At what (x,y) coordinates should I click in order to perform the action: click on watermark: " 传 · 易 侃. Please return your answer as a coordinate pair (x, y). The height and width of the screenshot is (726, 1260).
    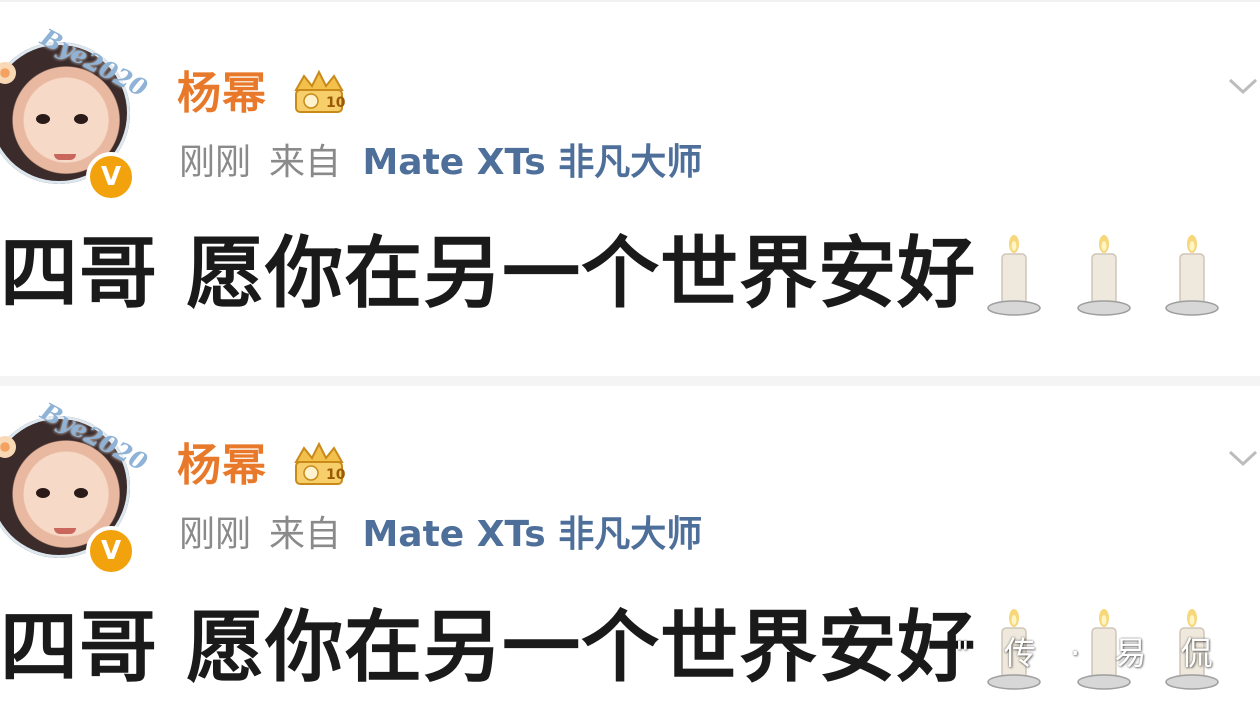
    Looking at the image, I should click on (1090, 653).